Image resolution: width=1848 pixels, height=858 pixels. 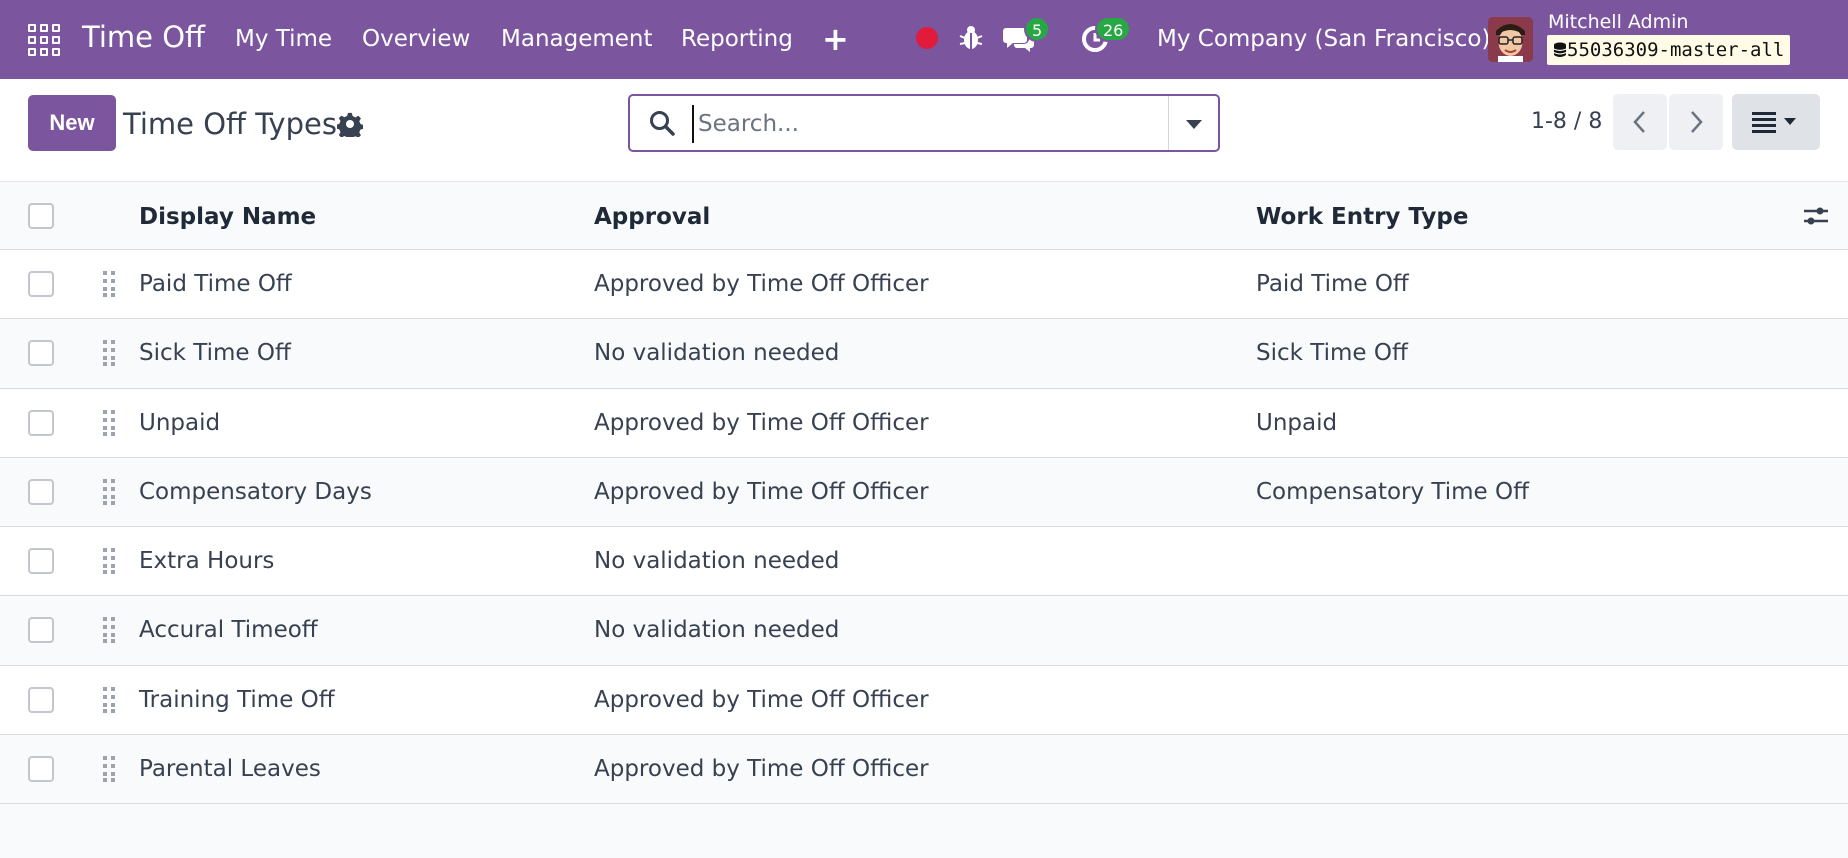 What do you see at coordinates (180, 422) in the screenshot?
I see `cell-display-name: Unpaid` at bounding box center [180, 422].